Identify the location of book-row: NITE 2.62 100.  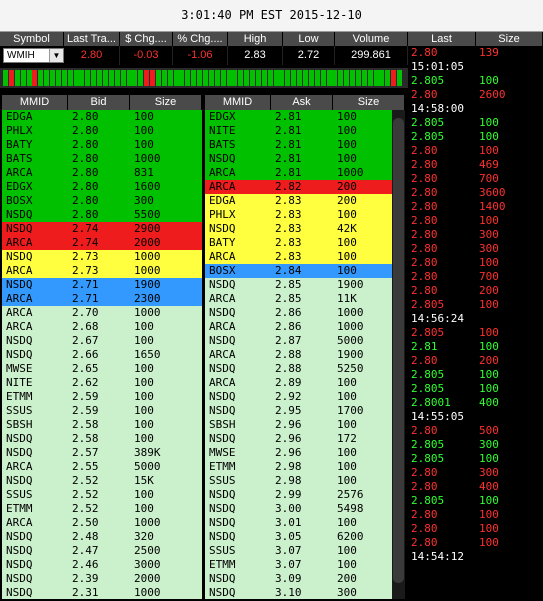
(102, 383).